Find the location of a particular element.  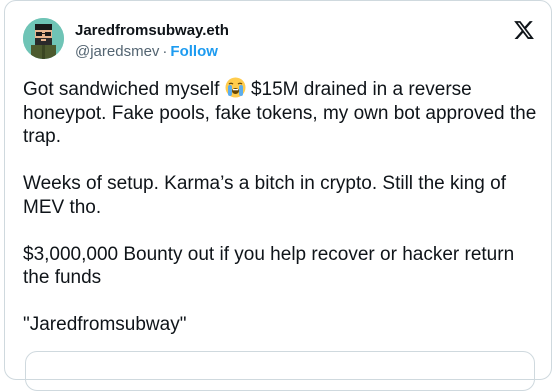

pixel-art-avatar-icon is located at coordinates (43, 38).